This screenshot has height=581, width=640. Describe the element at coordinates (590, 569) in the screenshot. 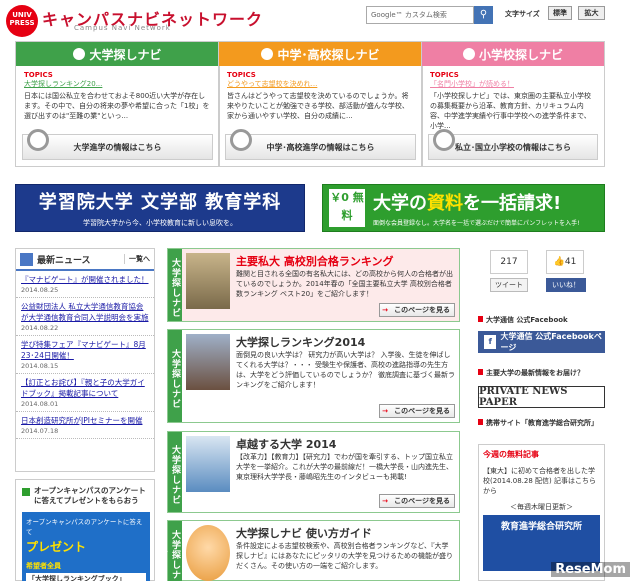

I see `watermark-logo: ReseMom` at that location.